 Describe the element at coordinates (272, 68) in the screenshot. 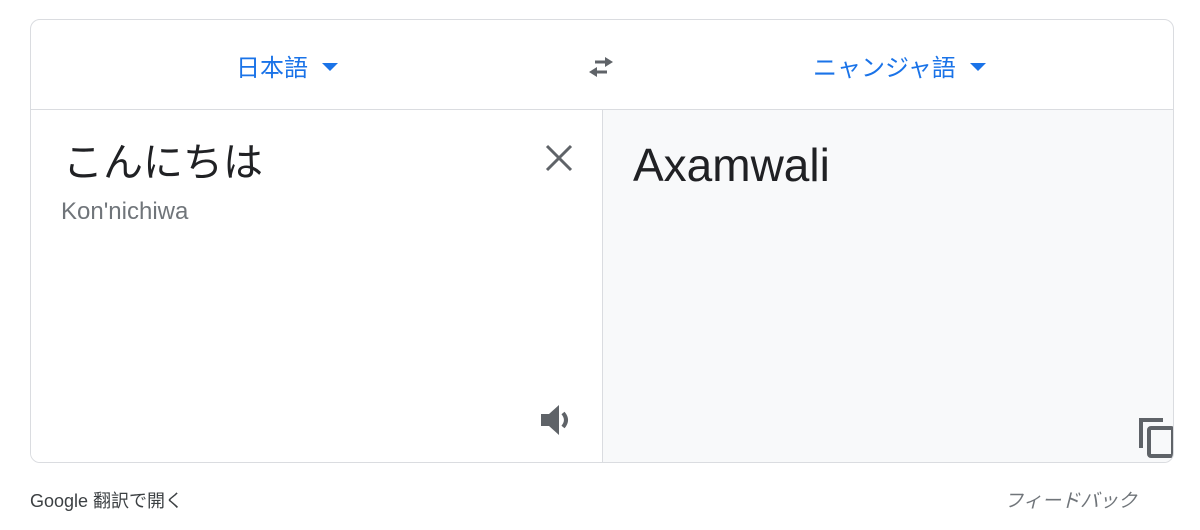

I see `source-language-label: 日本語` at that location.